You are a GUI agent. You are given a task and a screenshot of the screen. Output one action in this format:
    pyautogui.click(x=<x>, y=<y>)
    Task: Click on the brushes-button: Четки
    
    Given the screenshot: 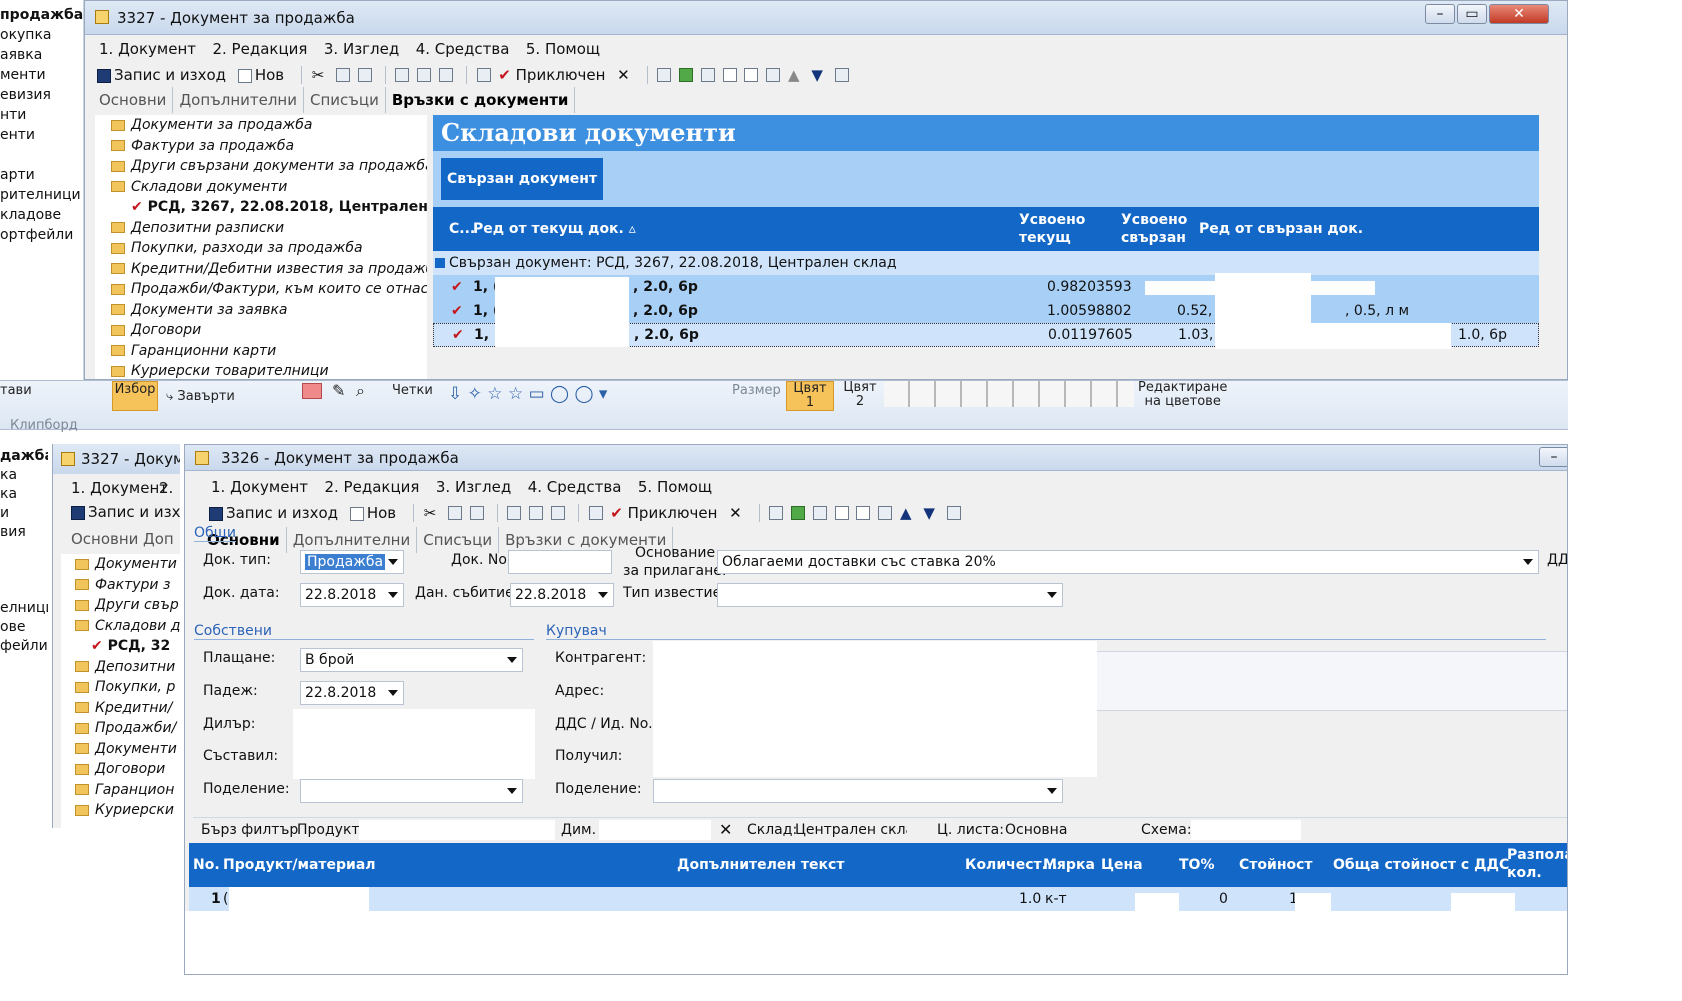 What is the action you would take?
    pyautogui.click(x=412, y=390)
    